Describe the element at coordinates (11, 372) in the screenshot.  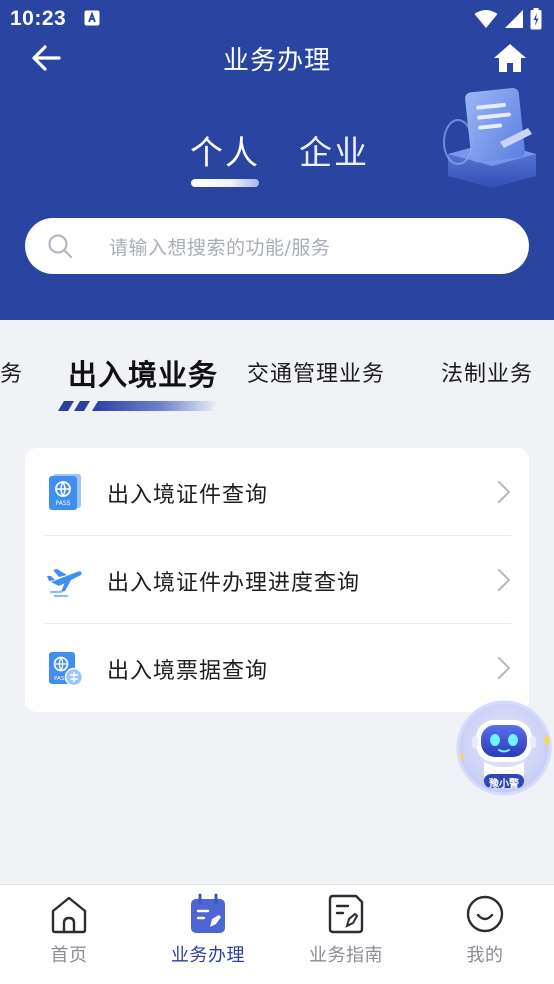
I see `category-tab-business: 业务` at that location.